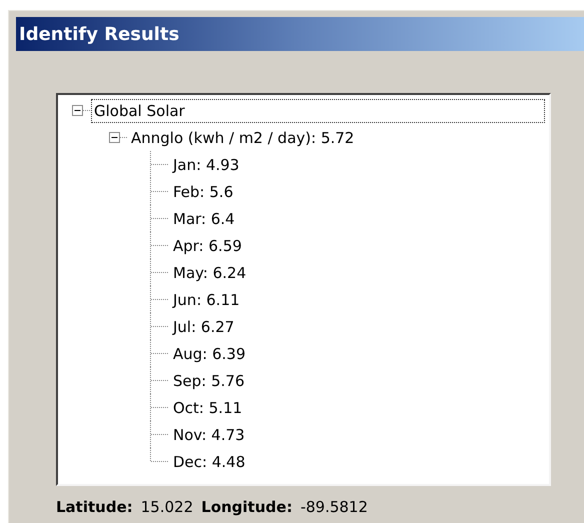 The width and height of the screenshot is (584, 523). Describe the element at coordinates (243, 138) in the screenshot. I see `tree-item: Annglo (kwh / m2 / day): 5.72` at that location.